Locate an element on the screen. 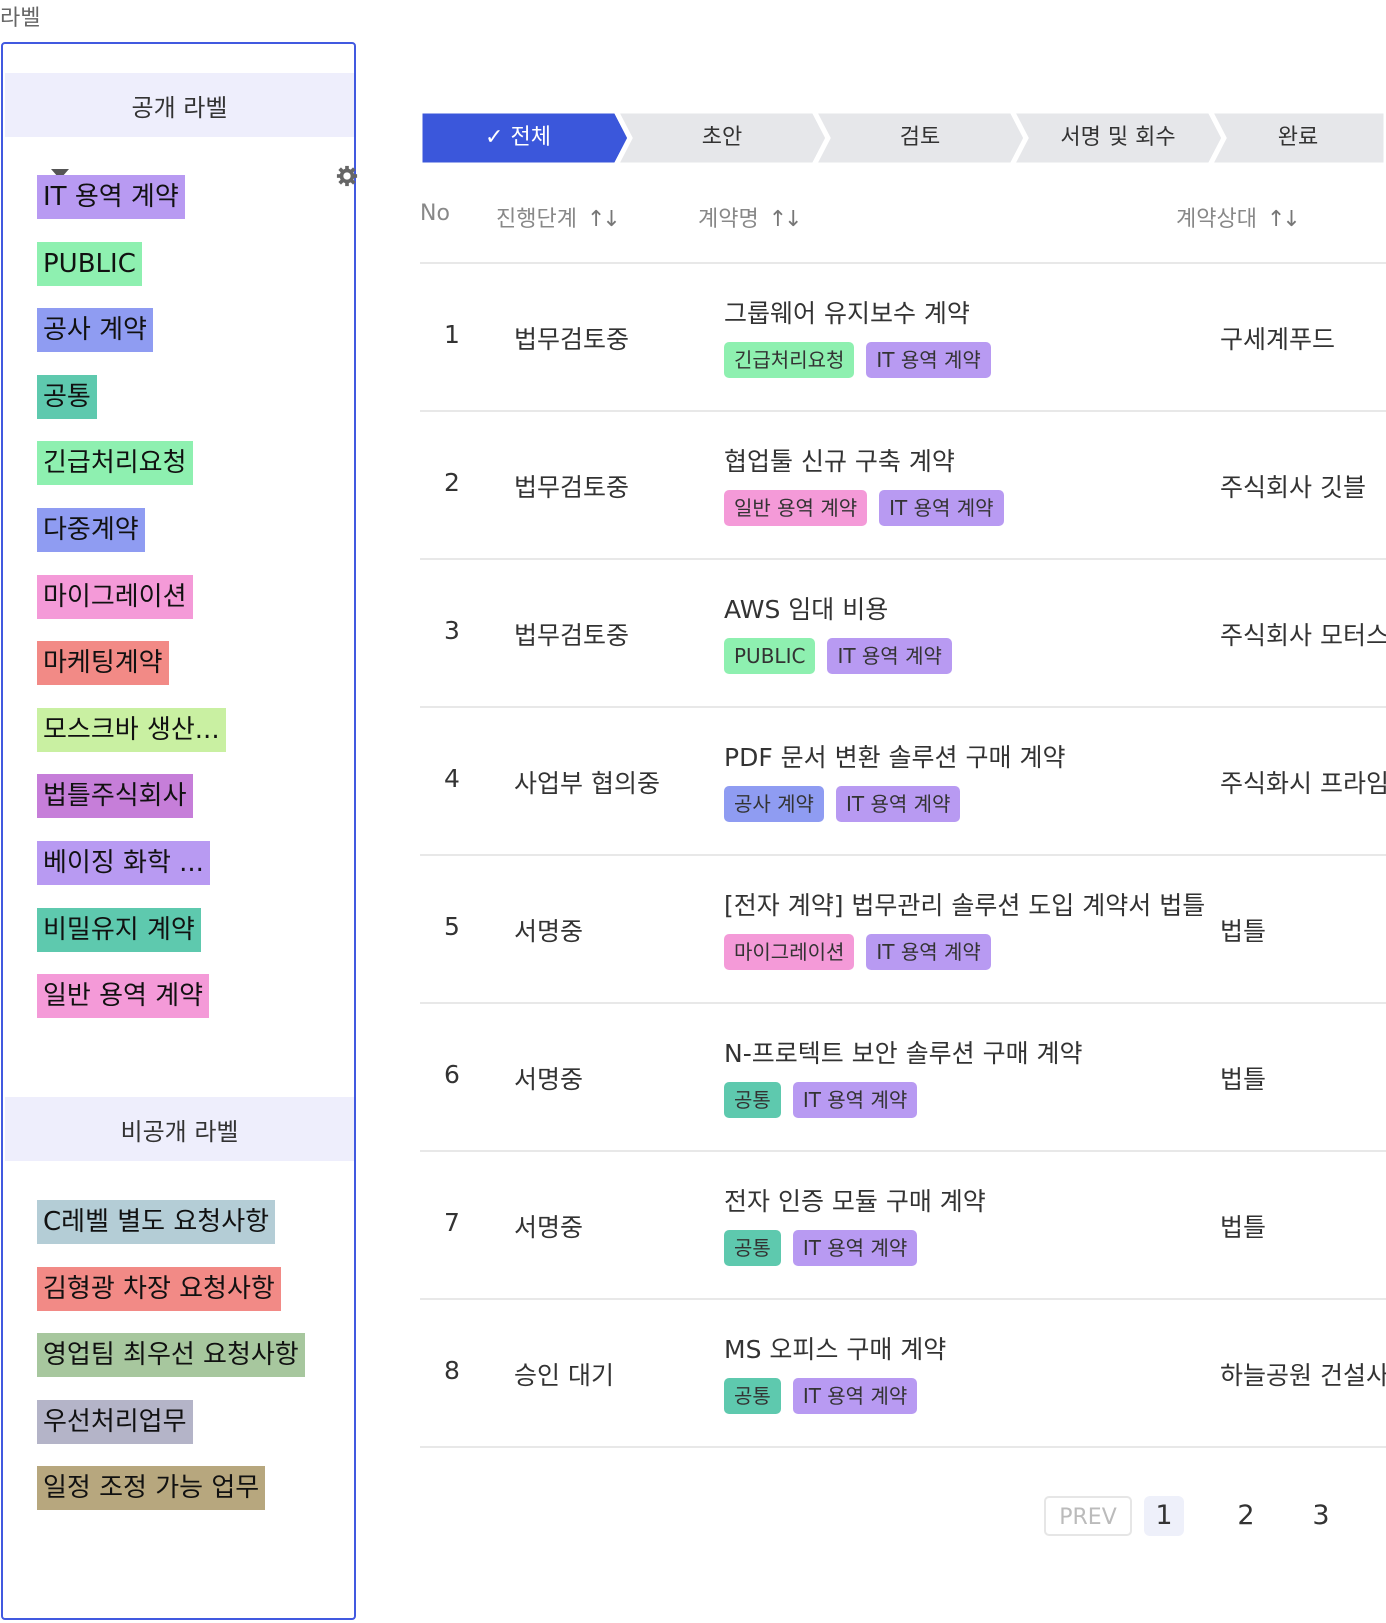  page-label: 라벨 is located at coordinates (20, 18).